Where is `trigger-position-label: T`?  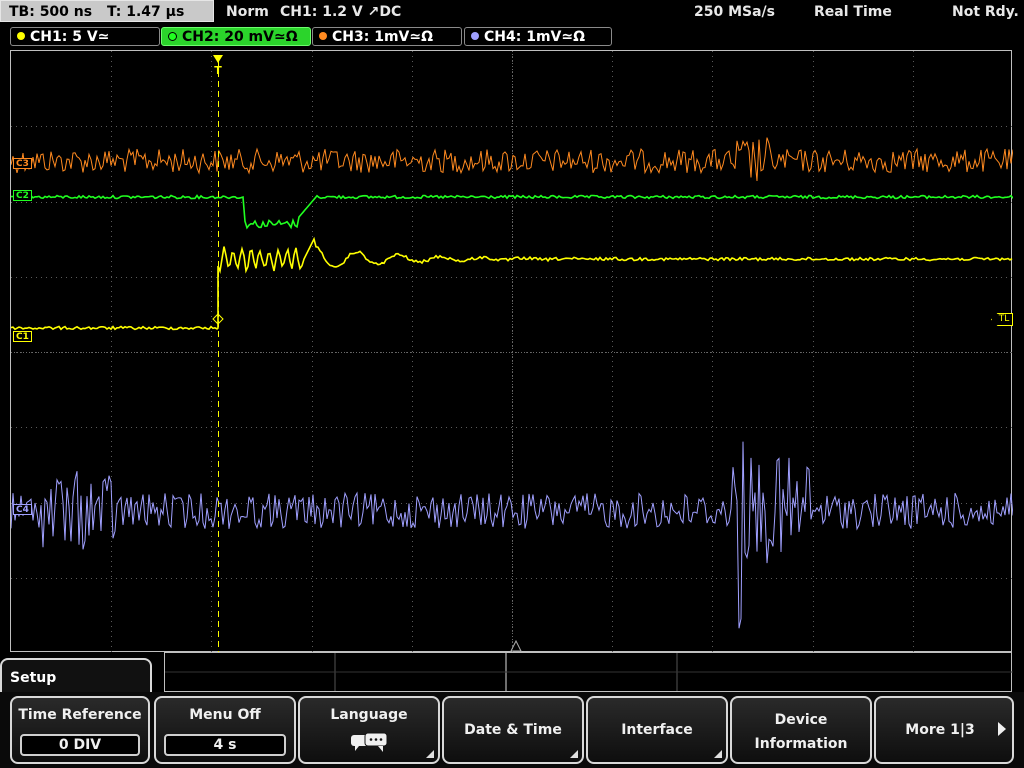 trigger-position-label: T is located at coordinates (218, 70).